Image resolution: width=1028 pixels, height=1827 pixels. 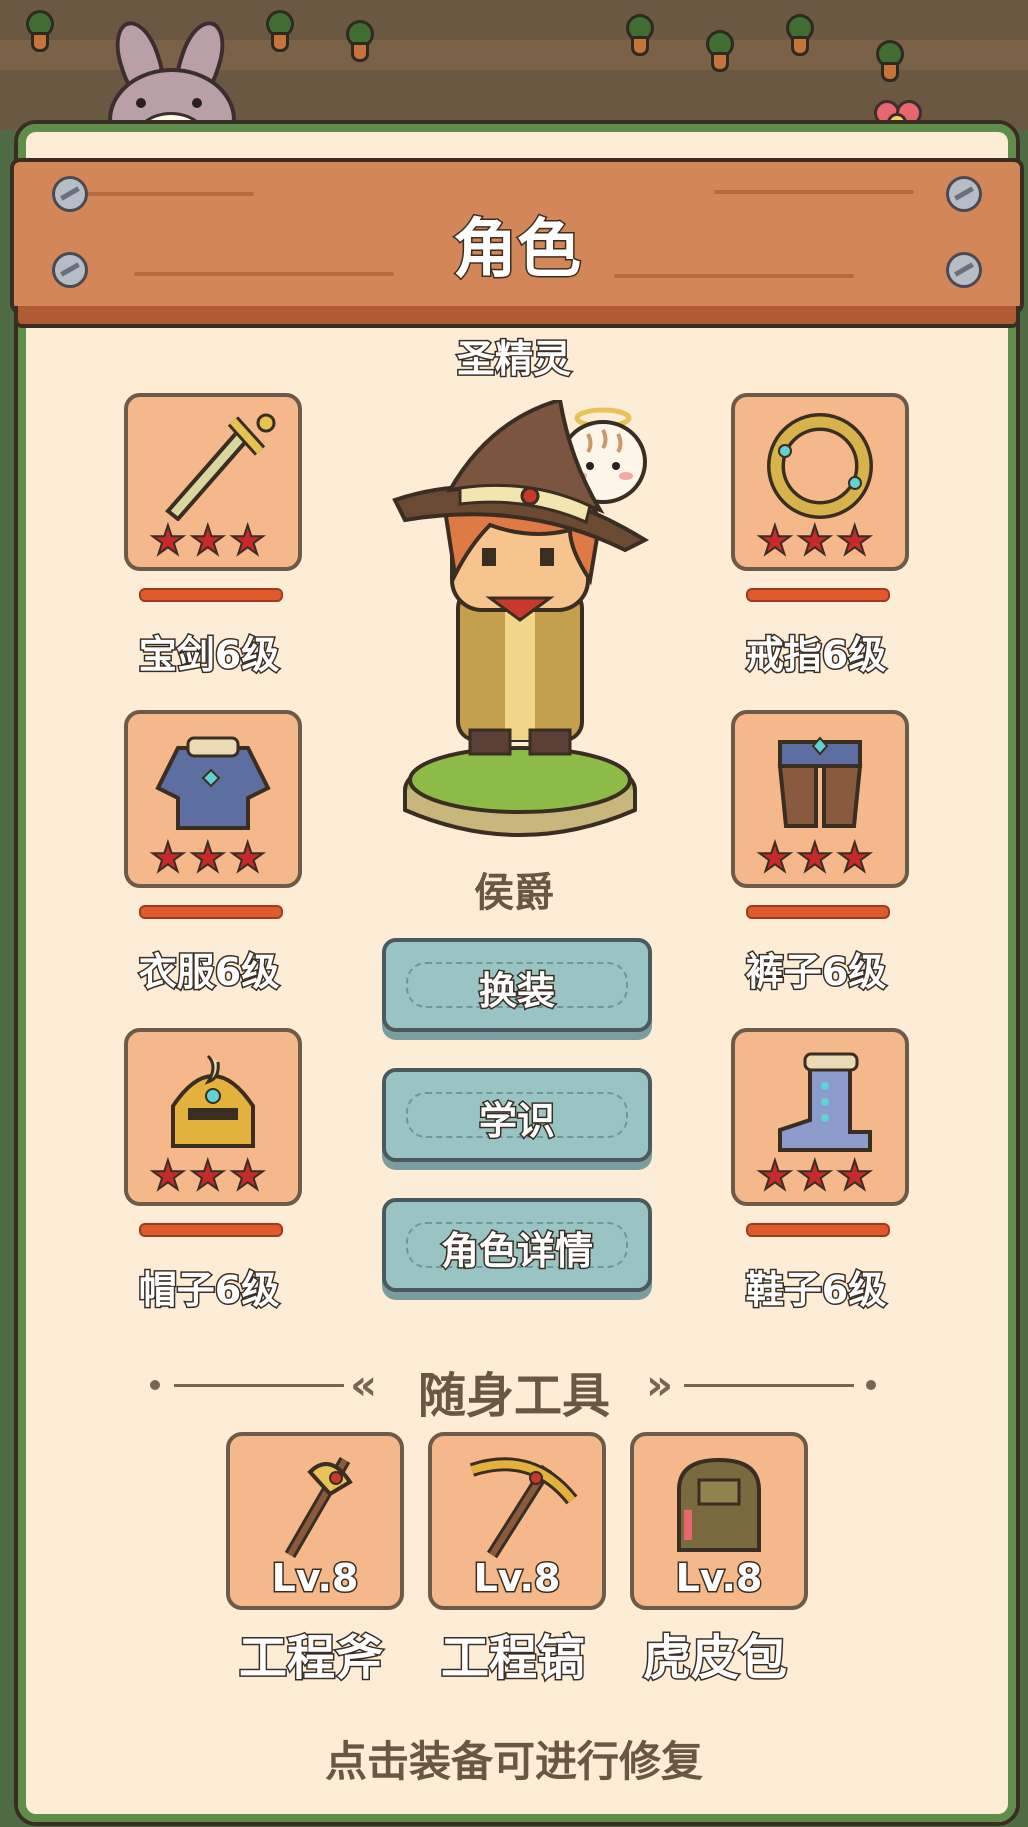 I want to click on armor-icon, so click(x=213, y=783).